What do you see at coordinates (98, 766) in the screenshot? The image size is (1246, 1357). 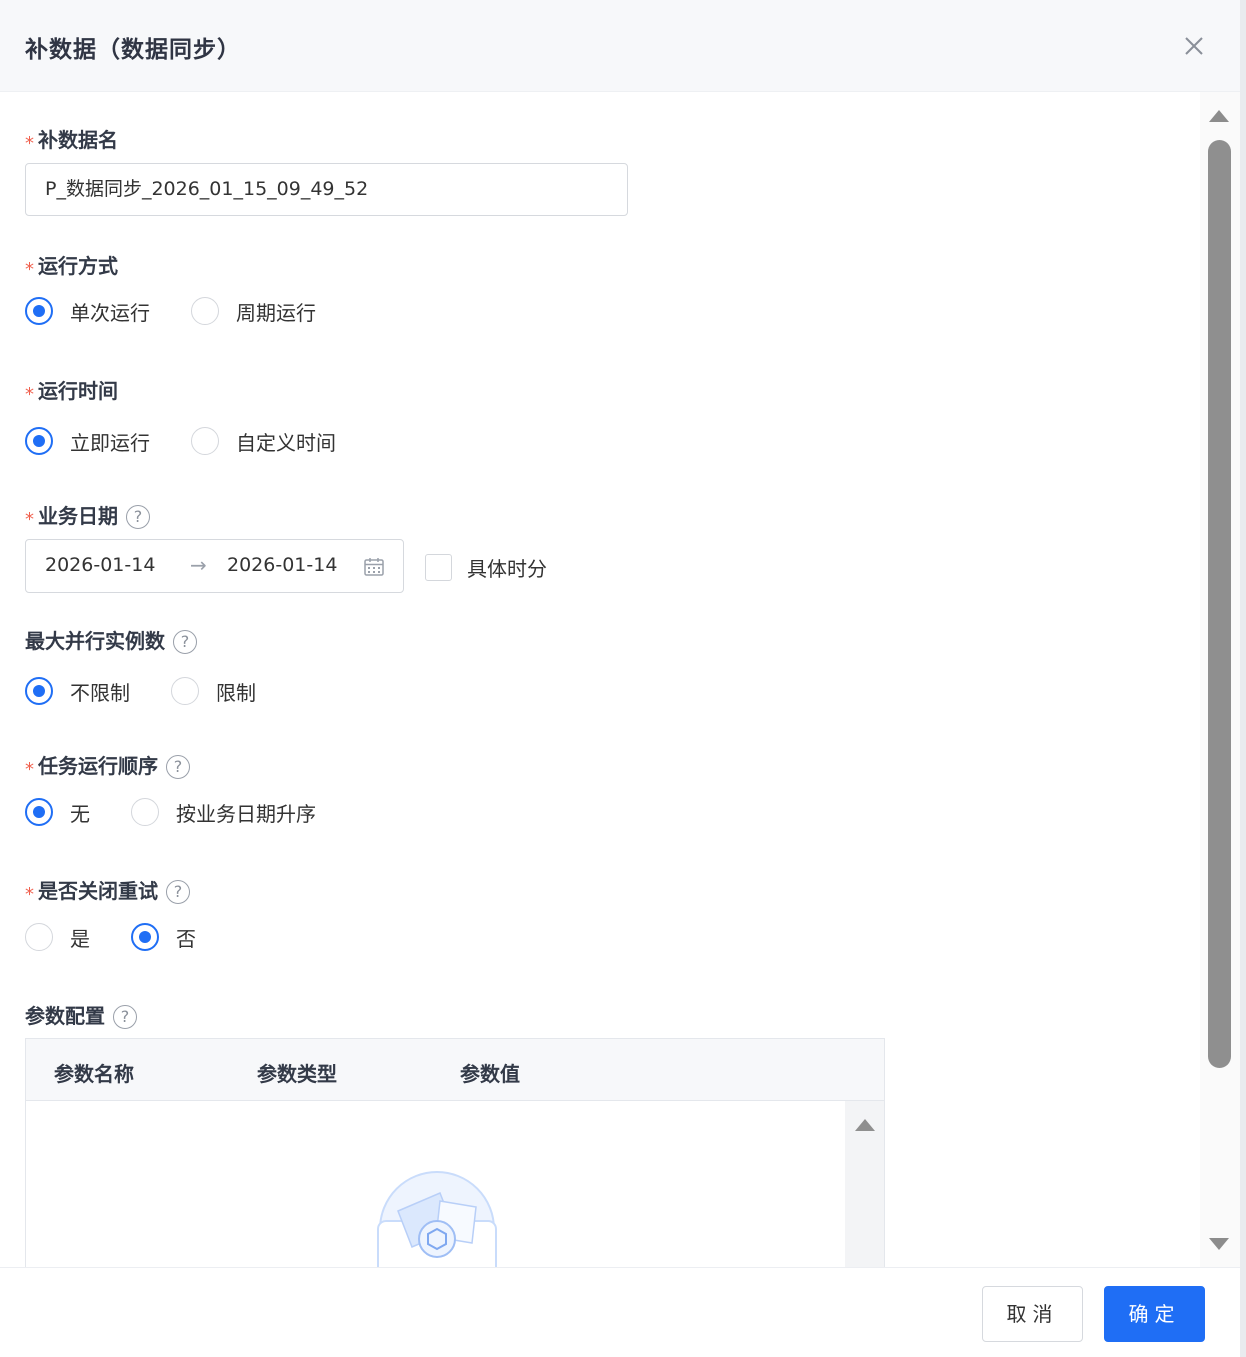 I see `label-text: 任务运行顺序` at bounding box center [98, 766].